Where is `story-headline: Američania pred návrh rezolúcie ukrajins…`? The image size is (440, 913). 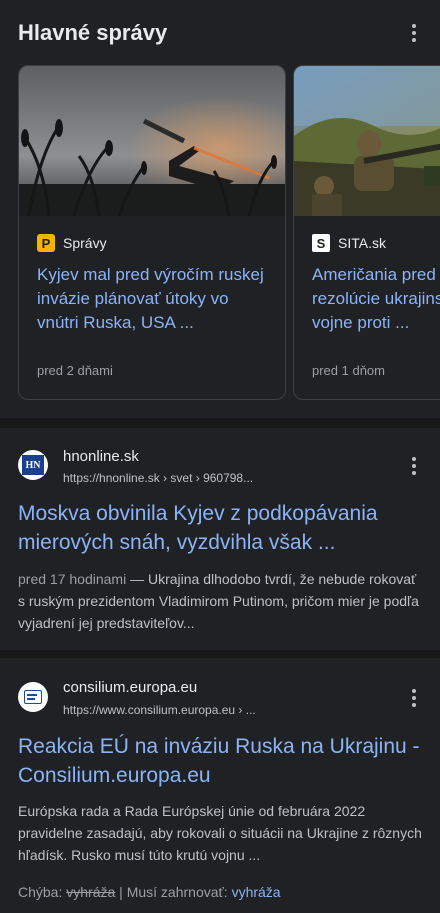 story-headline: Američania pred návrh rezolúcie ukrajins… is located at coordinates (376, 299).